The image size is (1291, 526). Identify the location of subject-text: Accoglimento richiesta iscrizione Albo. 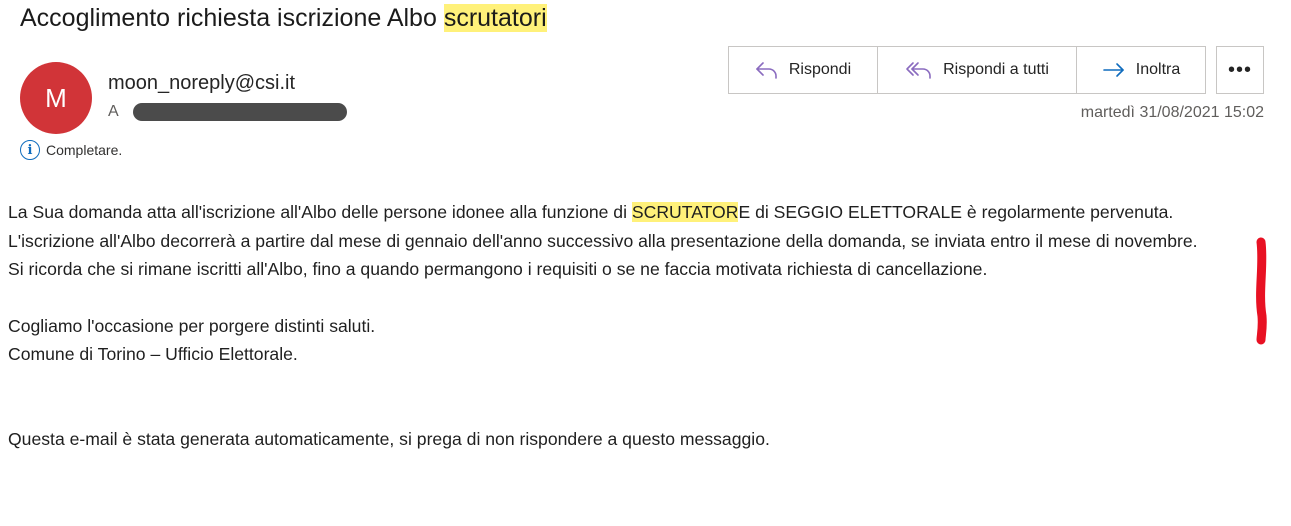
(232, 18).